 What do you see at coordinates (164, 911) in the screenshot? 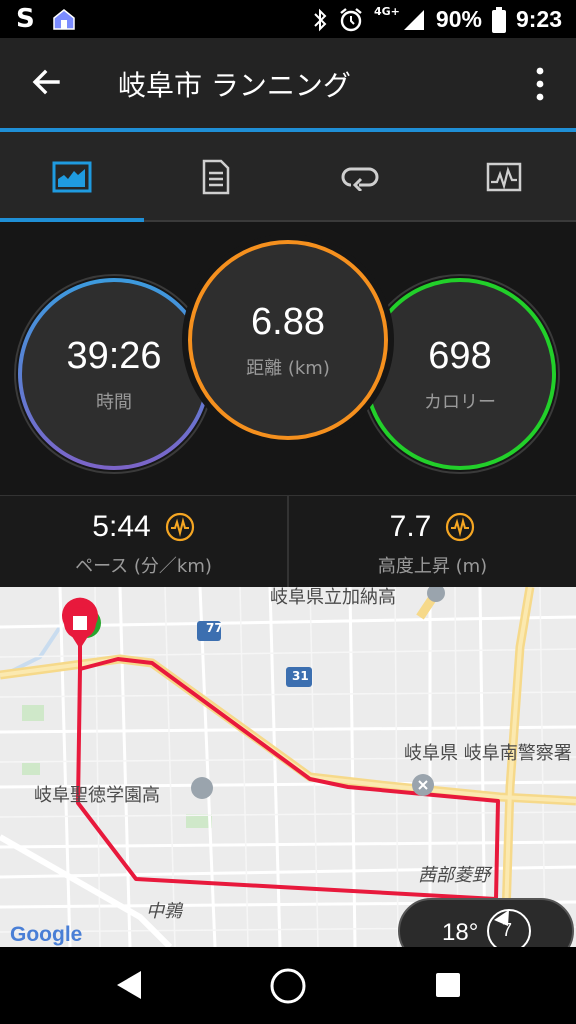
I see `area-south-label: 中鶉` at bounding box center [164, 911].